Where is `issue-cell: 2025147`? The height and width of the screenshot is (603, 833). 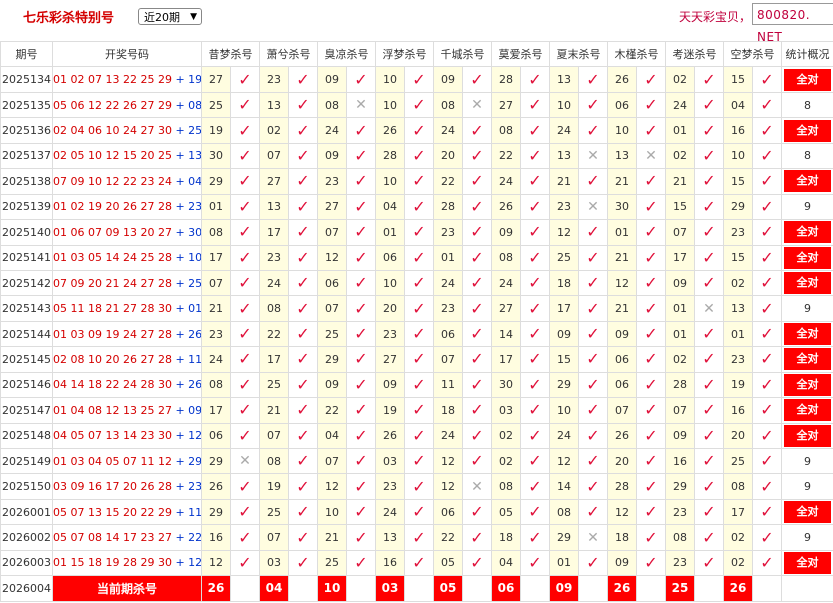 issue-cell: 2025147 is located at coordinates (26, 410).